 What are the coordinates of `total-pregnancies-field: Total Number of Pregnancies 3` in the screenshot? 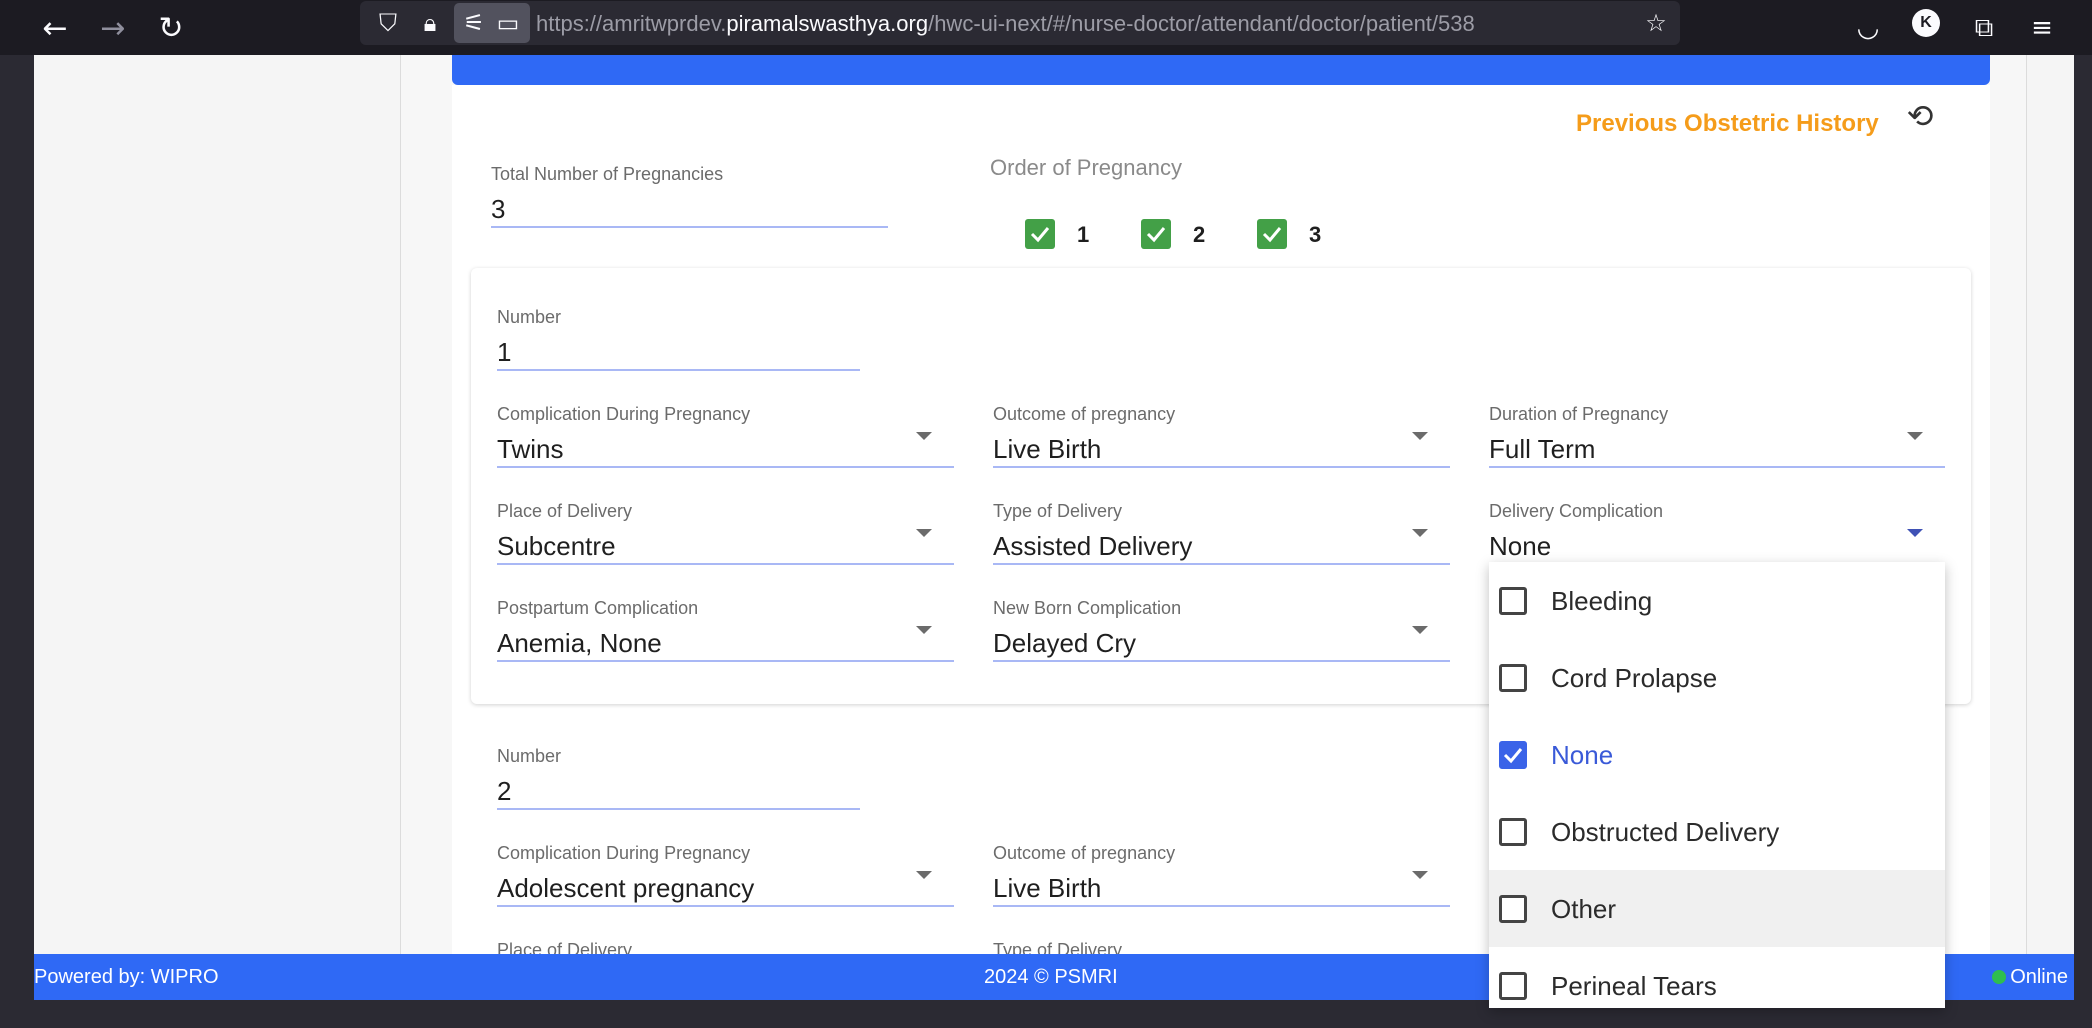 It's located at (689, 196).